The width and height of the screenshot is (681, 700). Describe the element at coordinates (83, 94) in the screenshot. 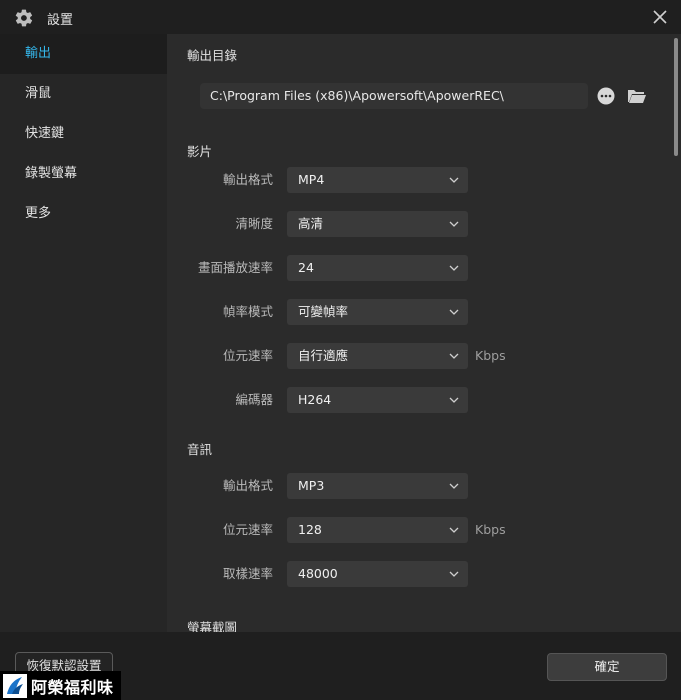

I see `sidebar-item-mouse: 滑鼠` at that location.